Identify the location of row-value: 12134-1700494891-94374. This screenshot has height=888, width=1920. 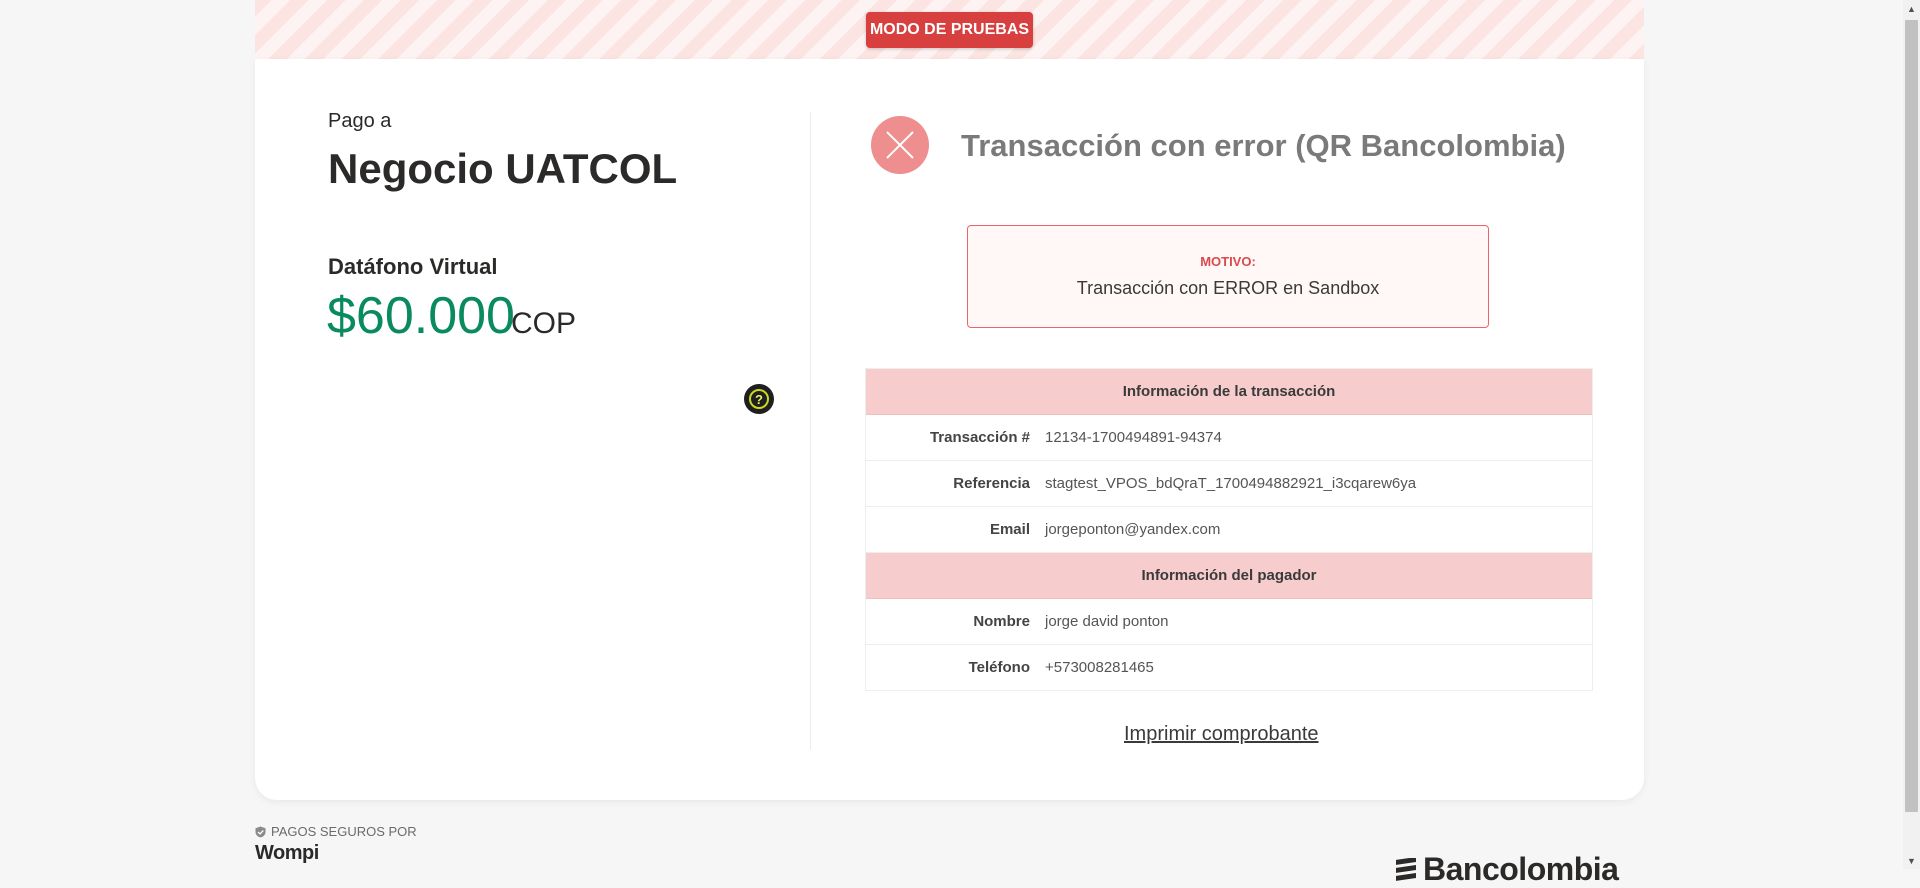
(1133, 437).